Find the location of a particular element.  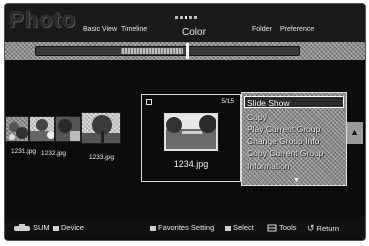

menu-item-information: Information is located at coordinates (268, 166).